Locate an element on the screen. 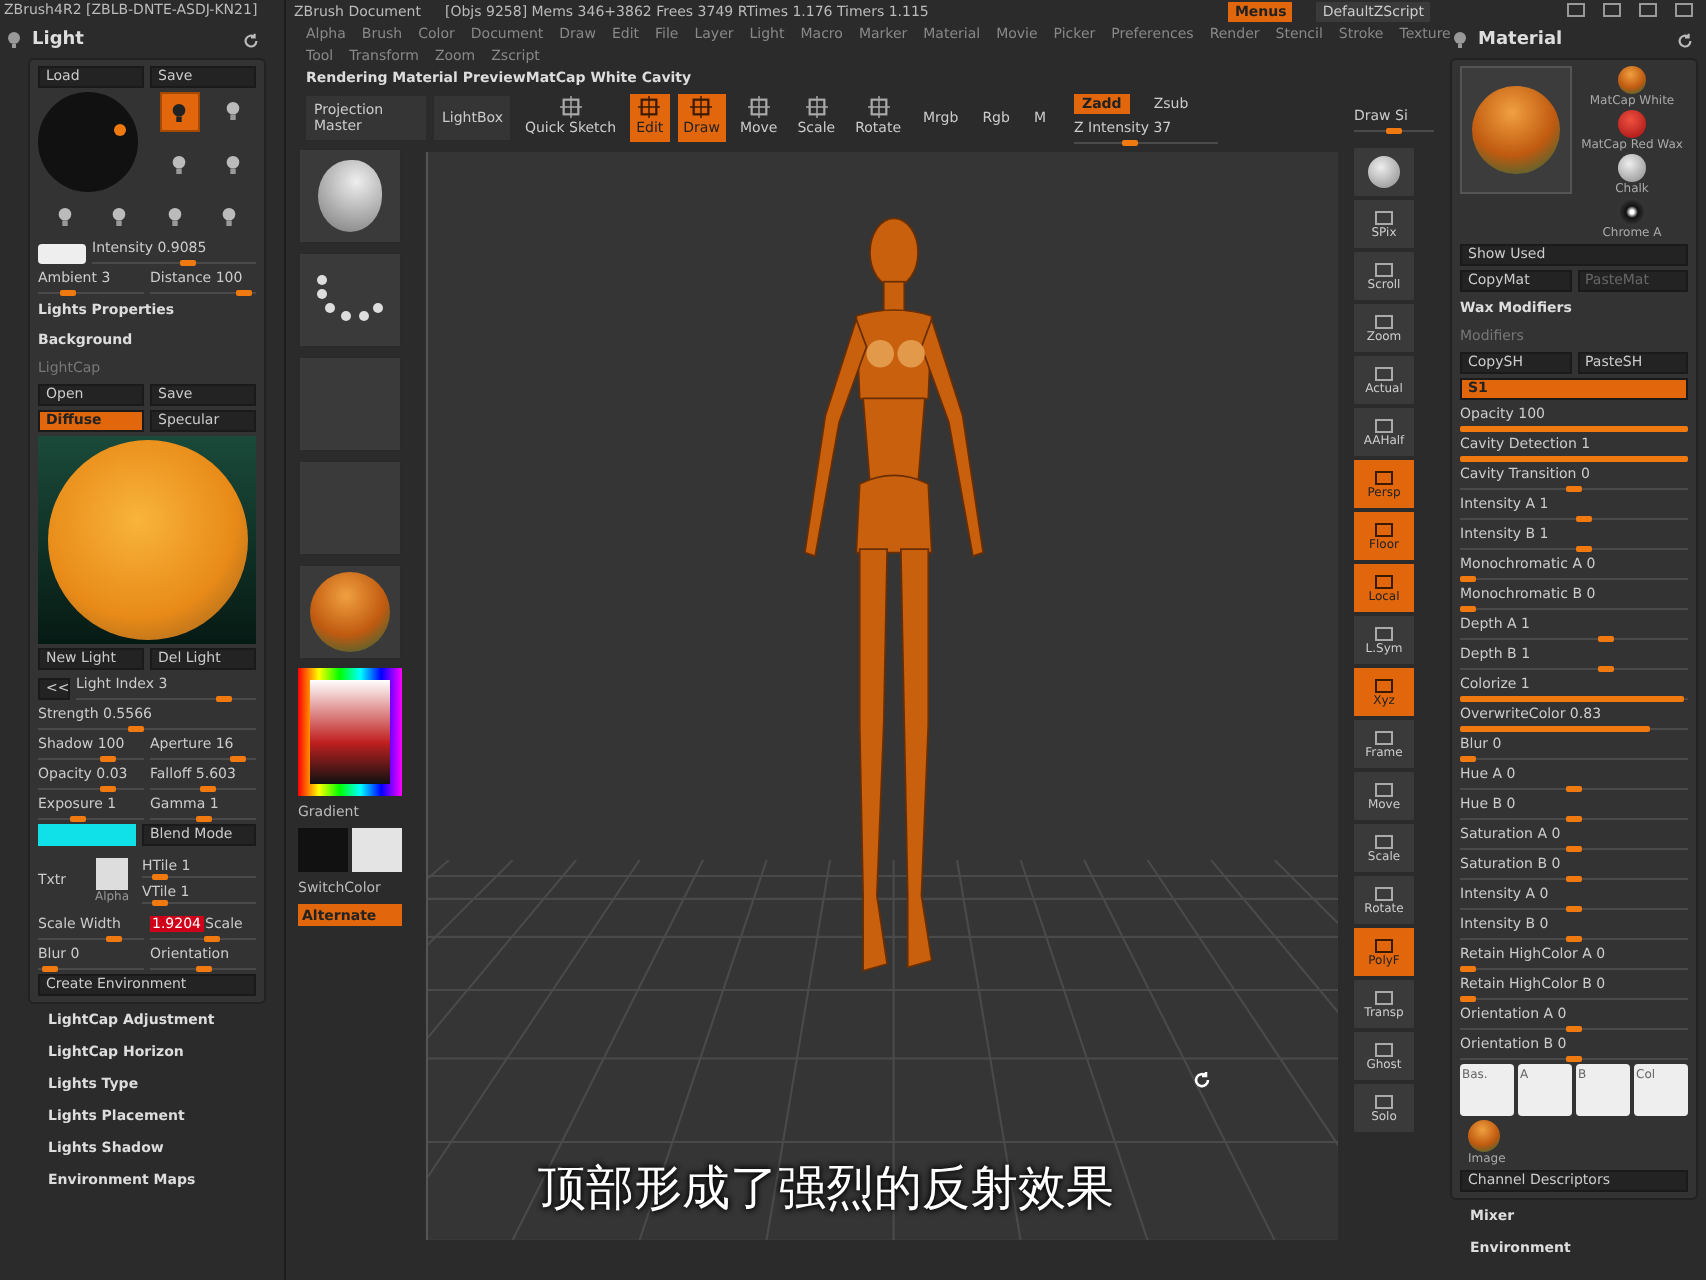 Image resolution: width=1706 pixels, height=1280 pixels. secondary-color-swatch is located at coordinates (377, 850).